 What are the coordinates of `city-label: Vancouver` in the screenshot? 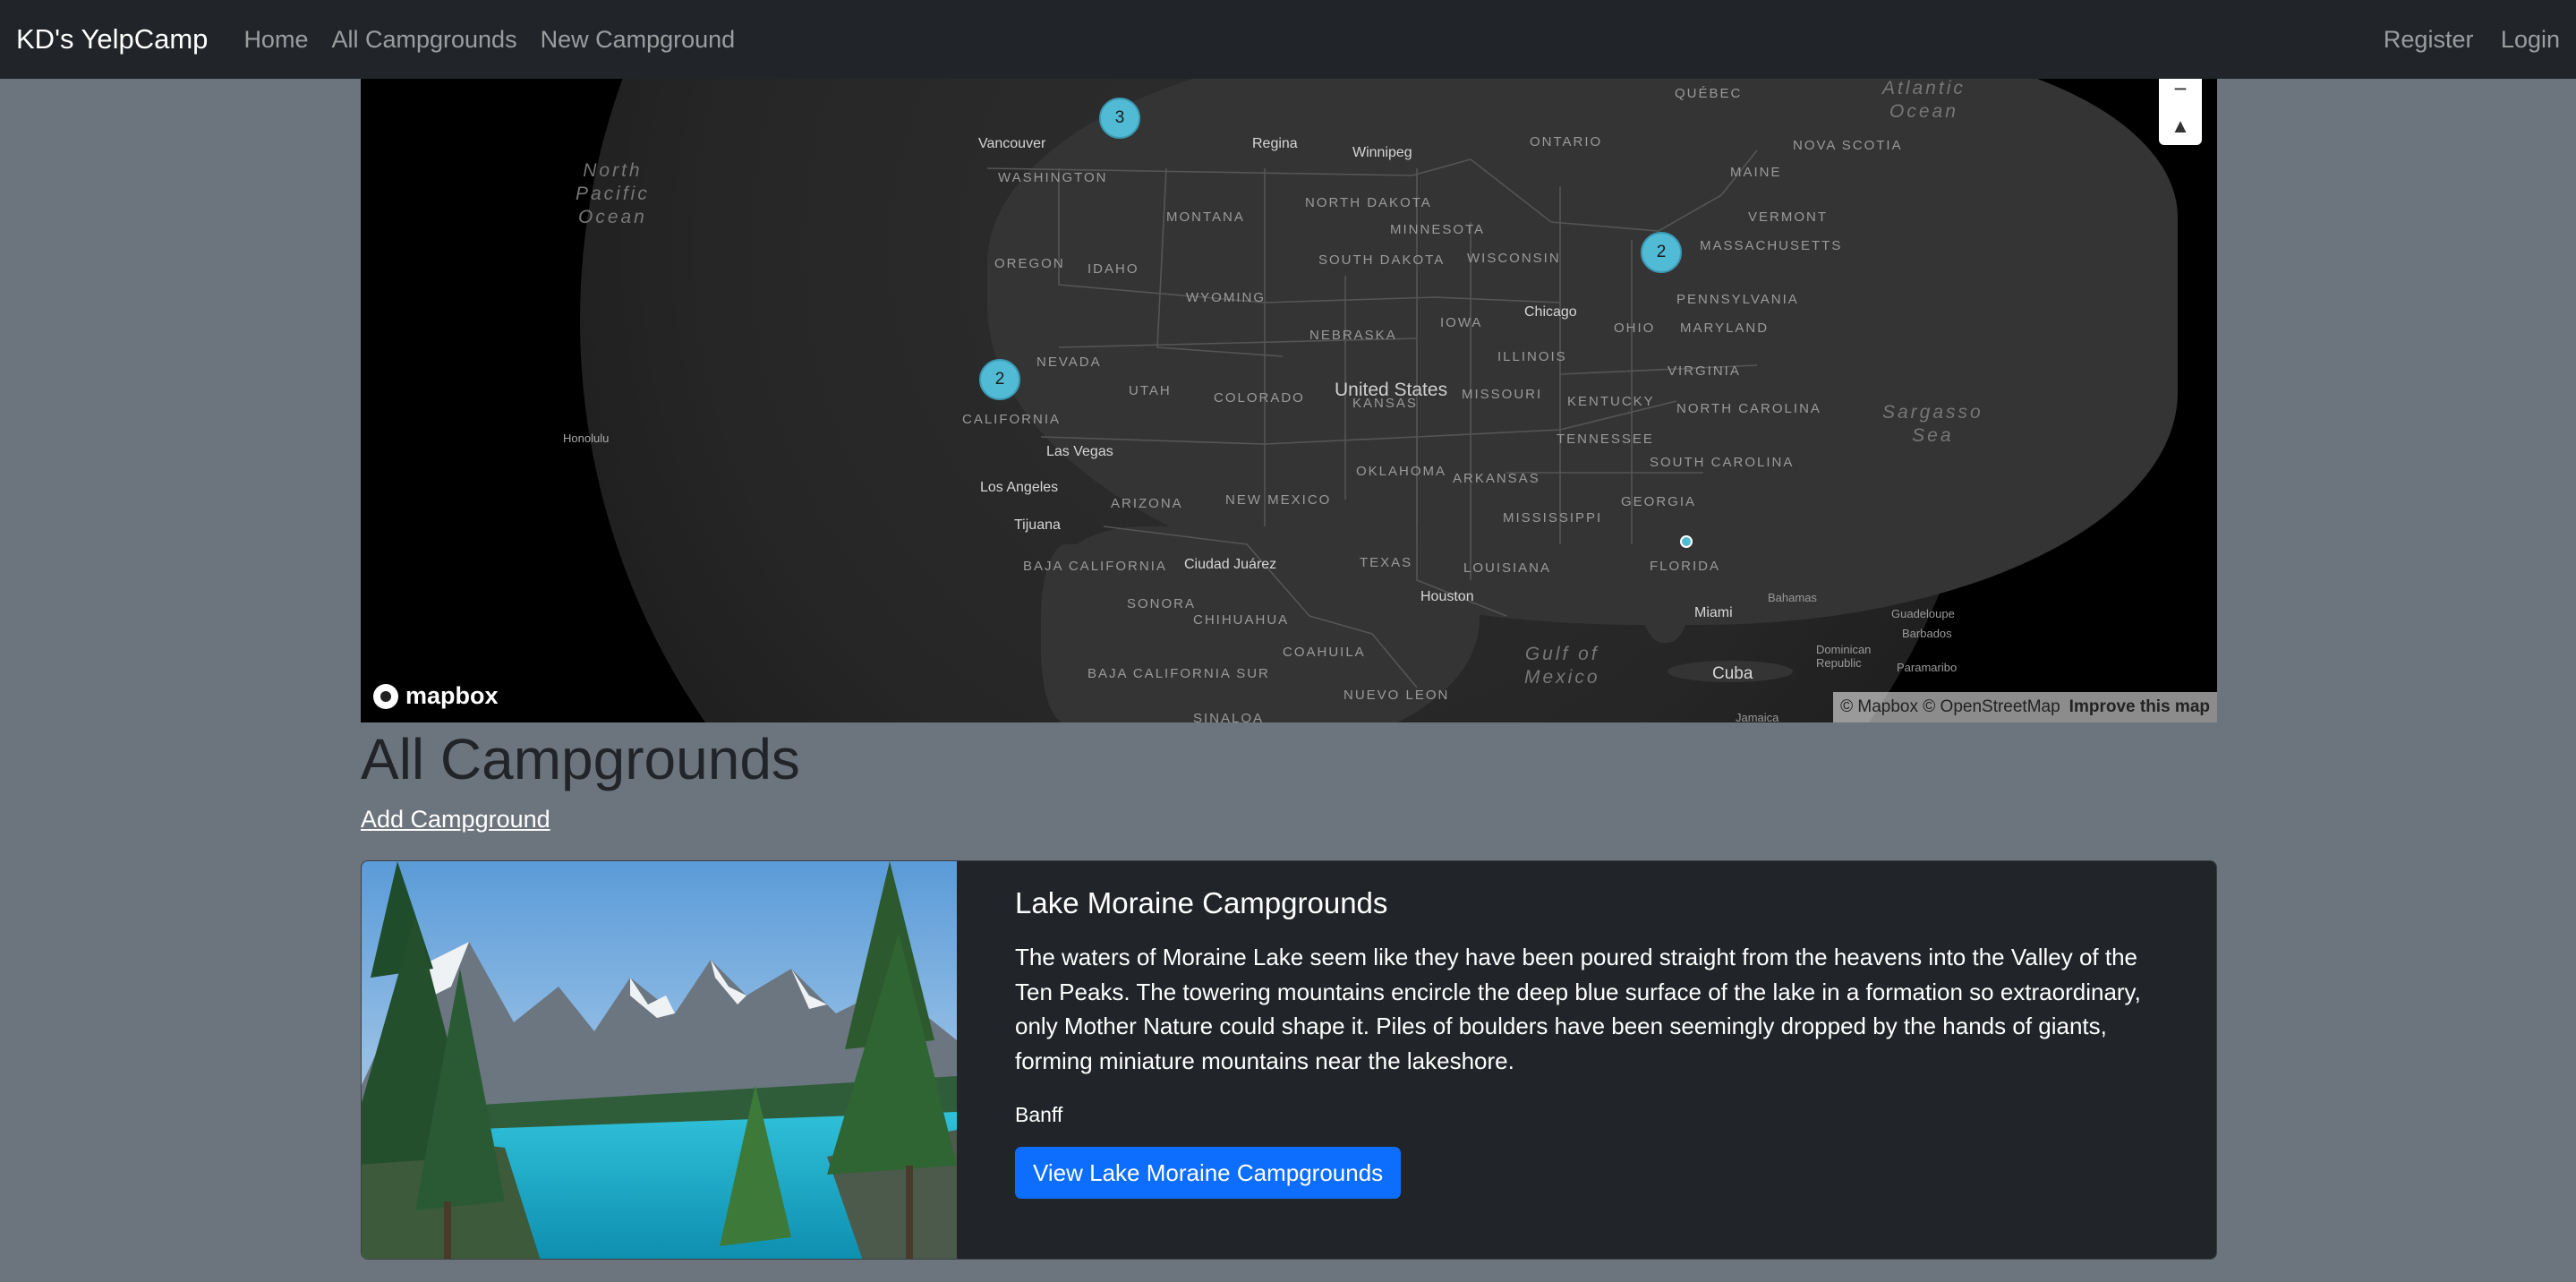 It's located at (1012, 143).